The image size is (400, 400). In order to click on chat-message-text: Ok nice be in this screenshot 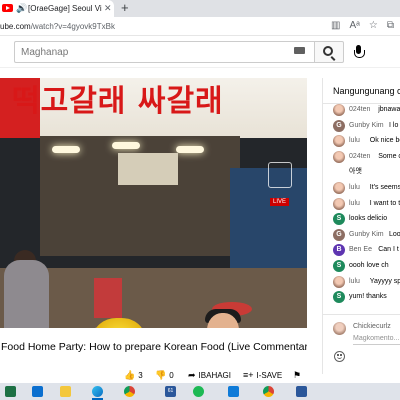, I will do `click(384, 141)`.